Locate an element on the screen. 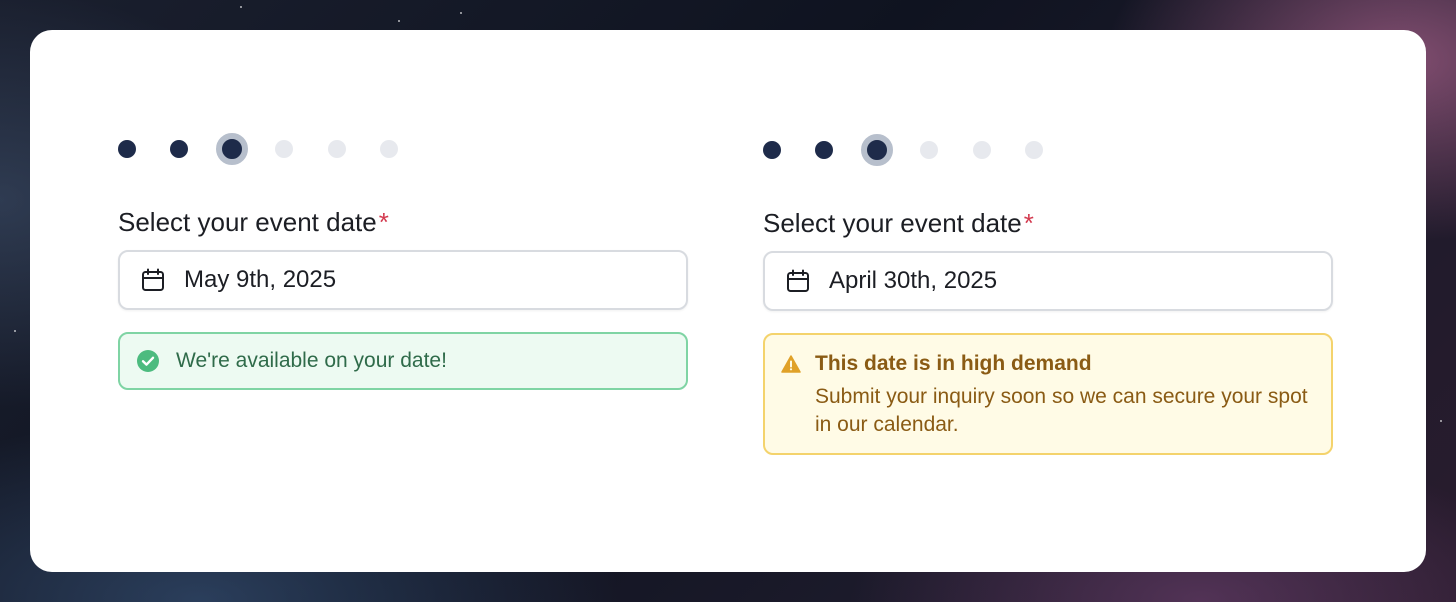  availability-success-alert: We're available on your date! is located at coordinates (403, 361).